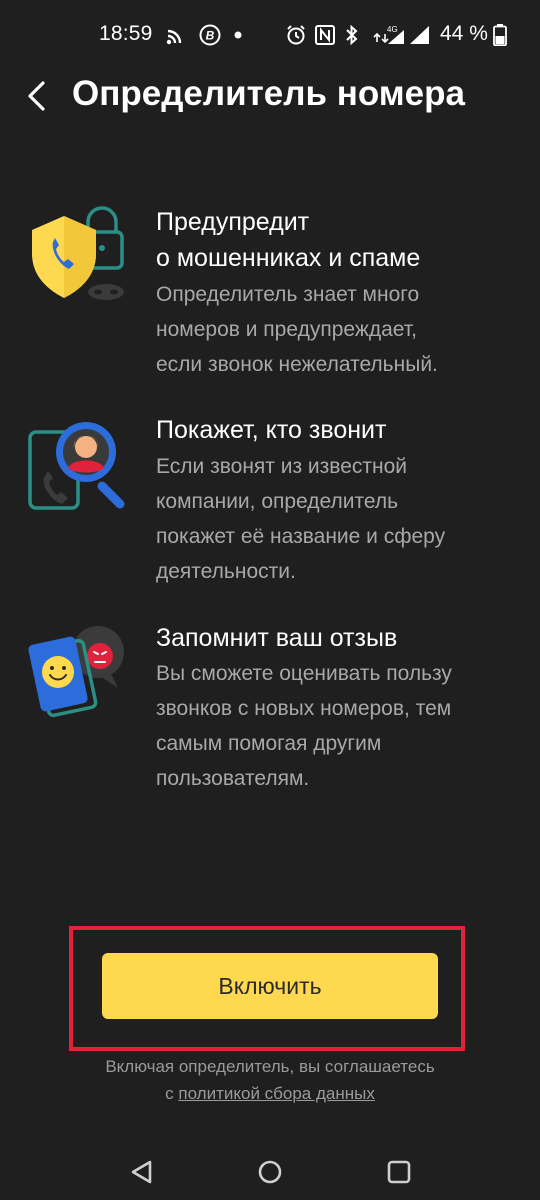 Image resolution: width=540 pixels, height=1200 pixels. Describe the element at coordinates (277, 501) in the screenshot. I see `feature-description-line: компании, определитель` at that location.